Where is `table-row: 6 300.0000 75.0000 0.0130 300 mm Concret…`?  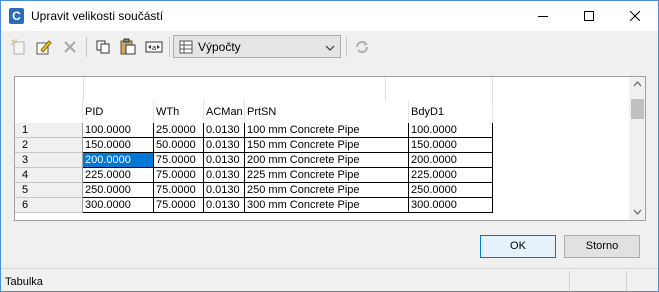 table-row: 6 300.0000 75.0000 0.0130 300 mm Concret… is located at coordinates (321, 205).